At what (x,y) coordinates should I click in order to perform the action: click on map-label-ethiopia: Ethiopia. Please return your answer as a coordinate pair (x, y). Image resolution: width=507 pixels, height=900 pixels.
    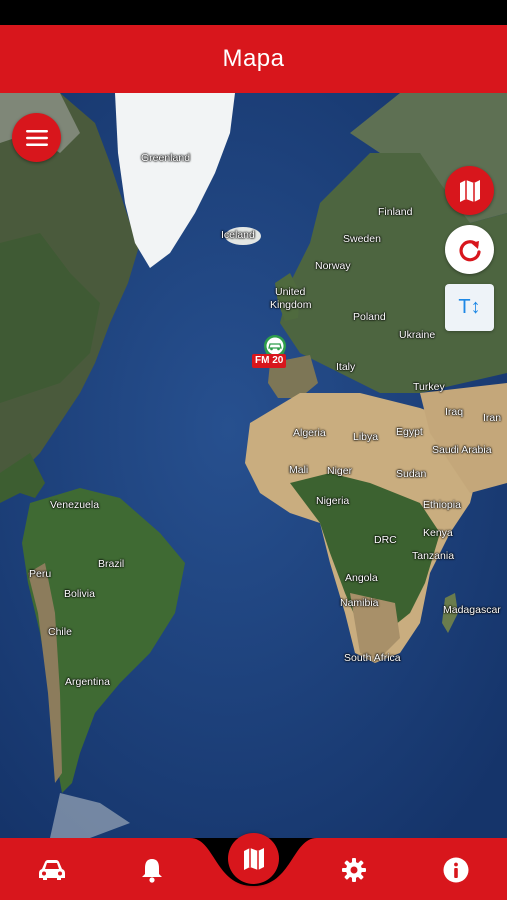
    Looking at the image, I should click on (442, 505).